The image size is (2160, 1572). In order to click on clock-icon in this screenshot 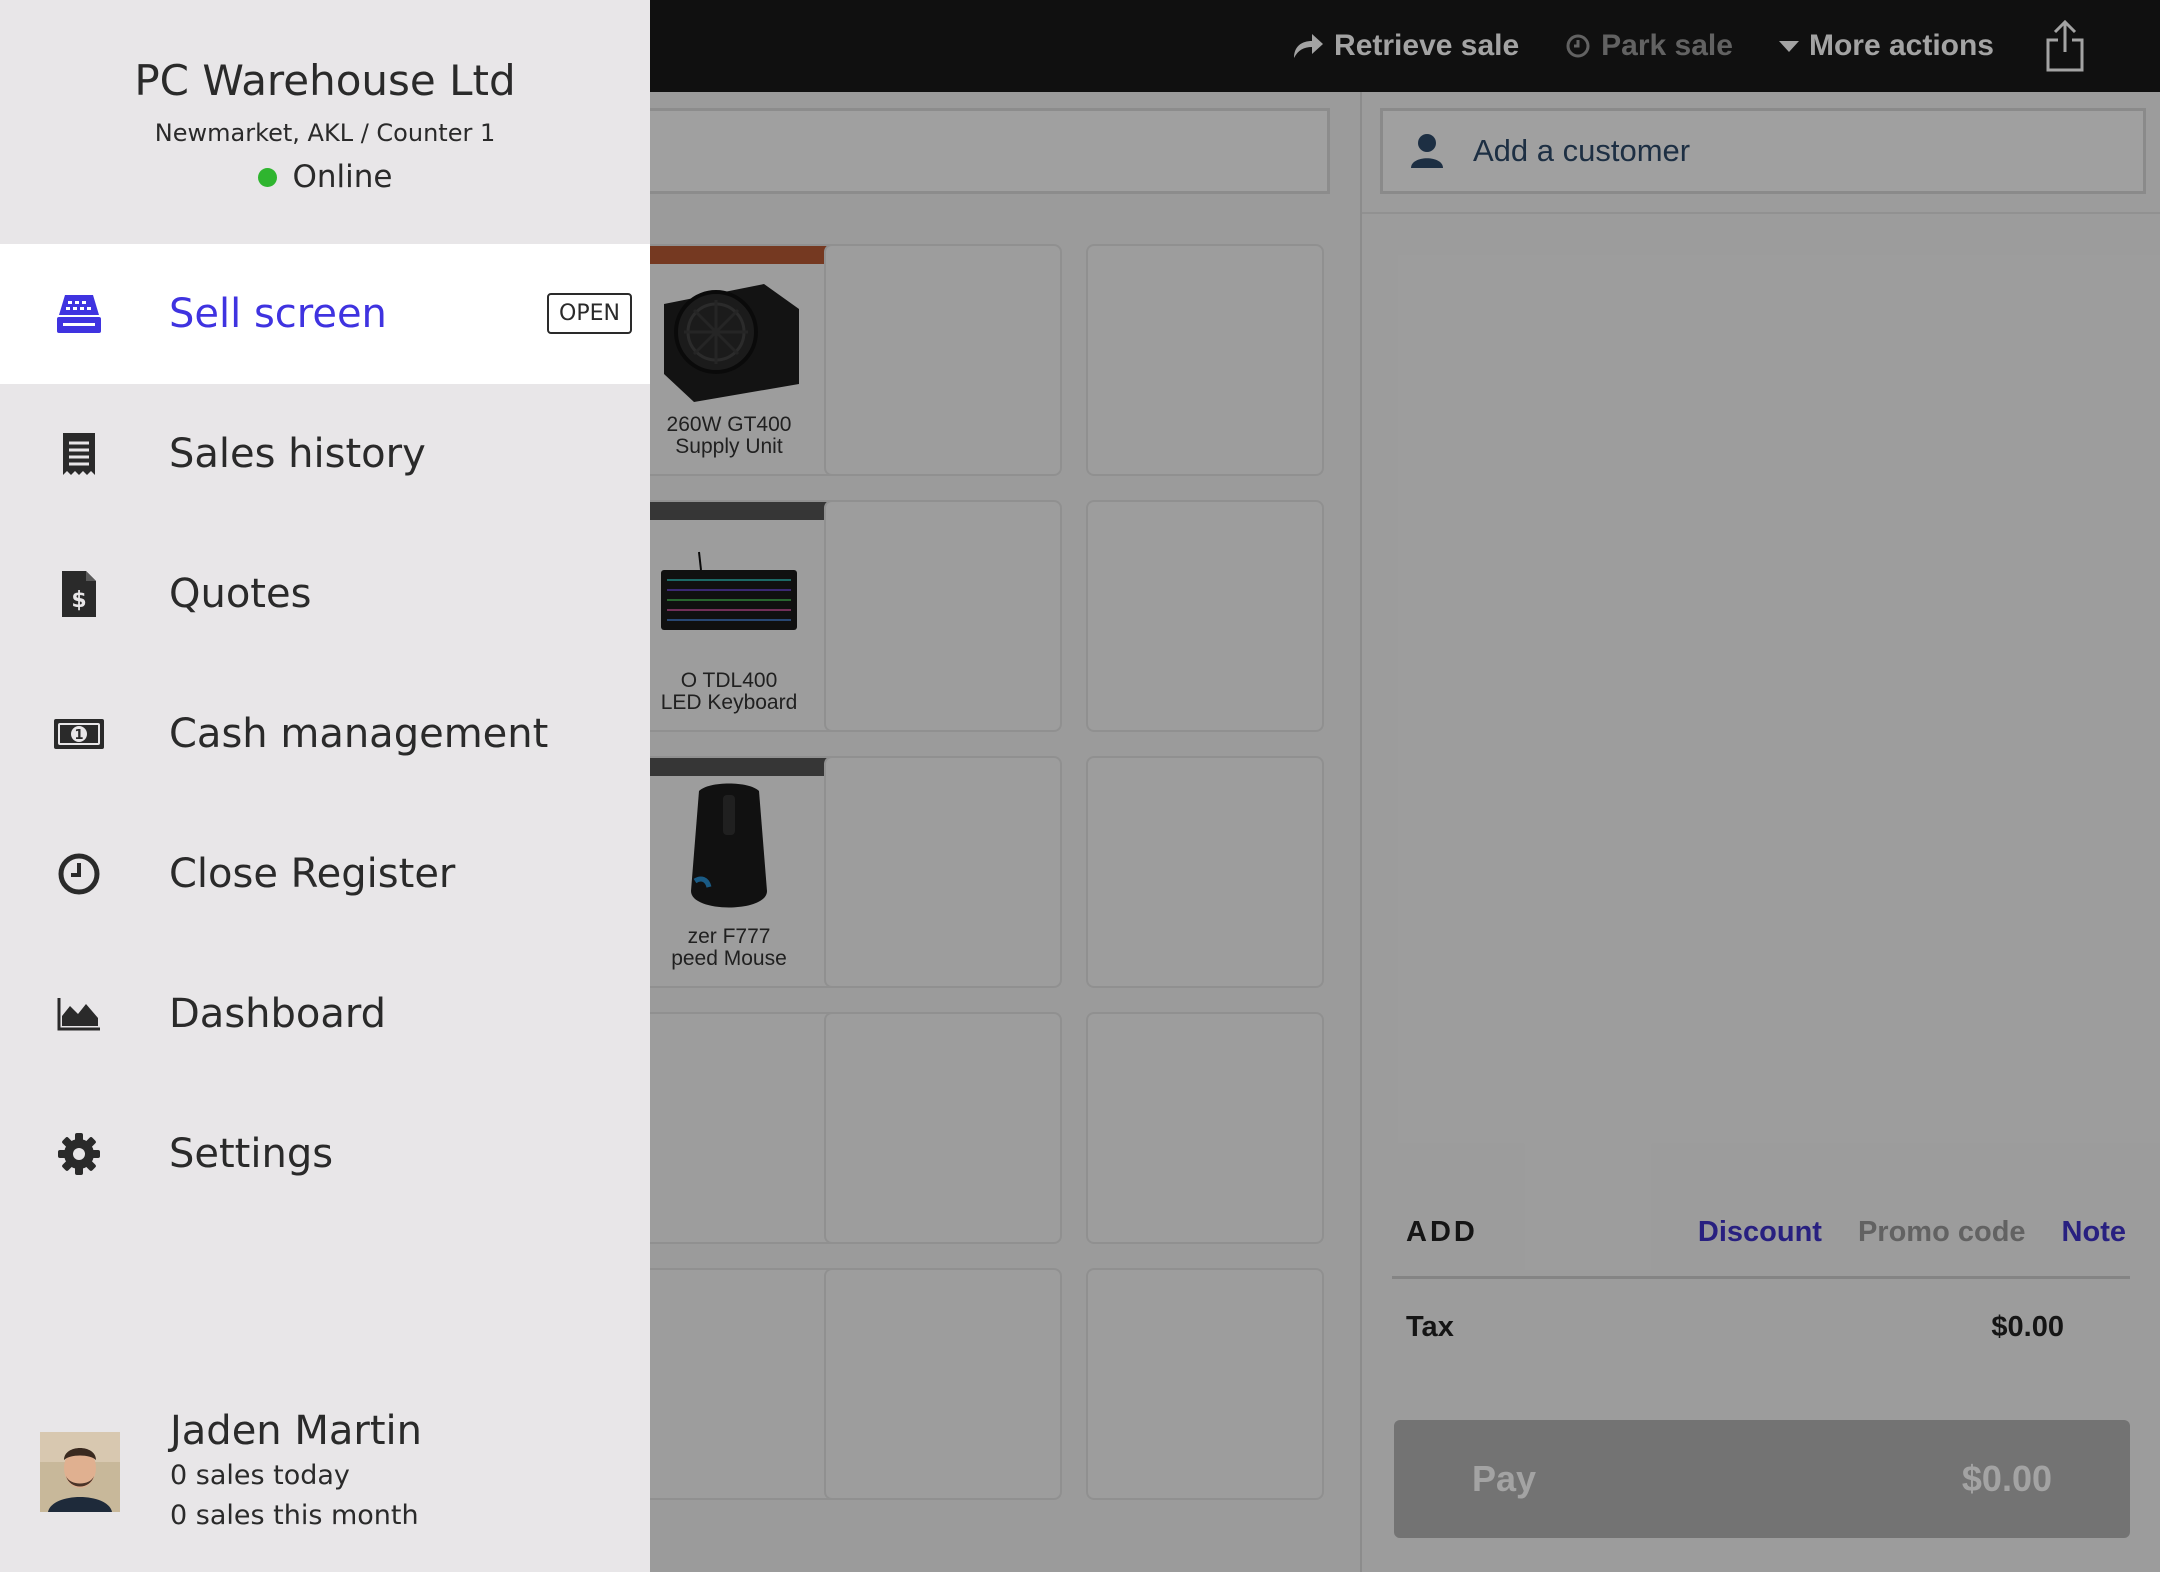, I will do `click(79, 874)`.